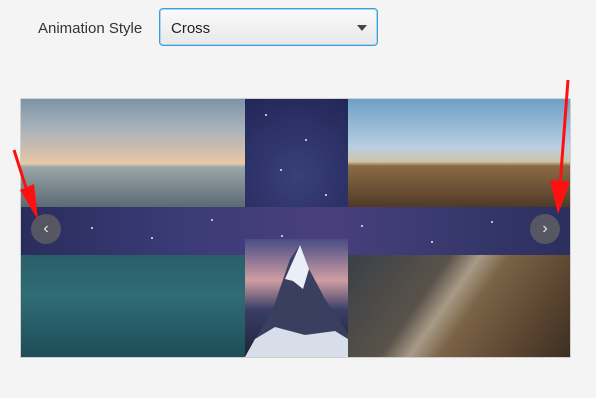 This screenshot has height=398, width=596. I want to click on chevron-down-icon, so click(362, 28).